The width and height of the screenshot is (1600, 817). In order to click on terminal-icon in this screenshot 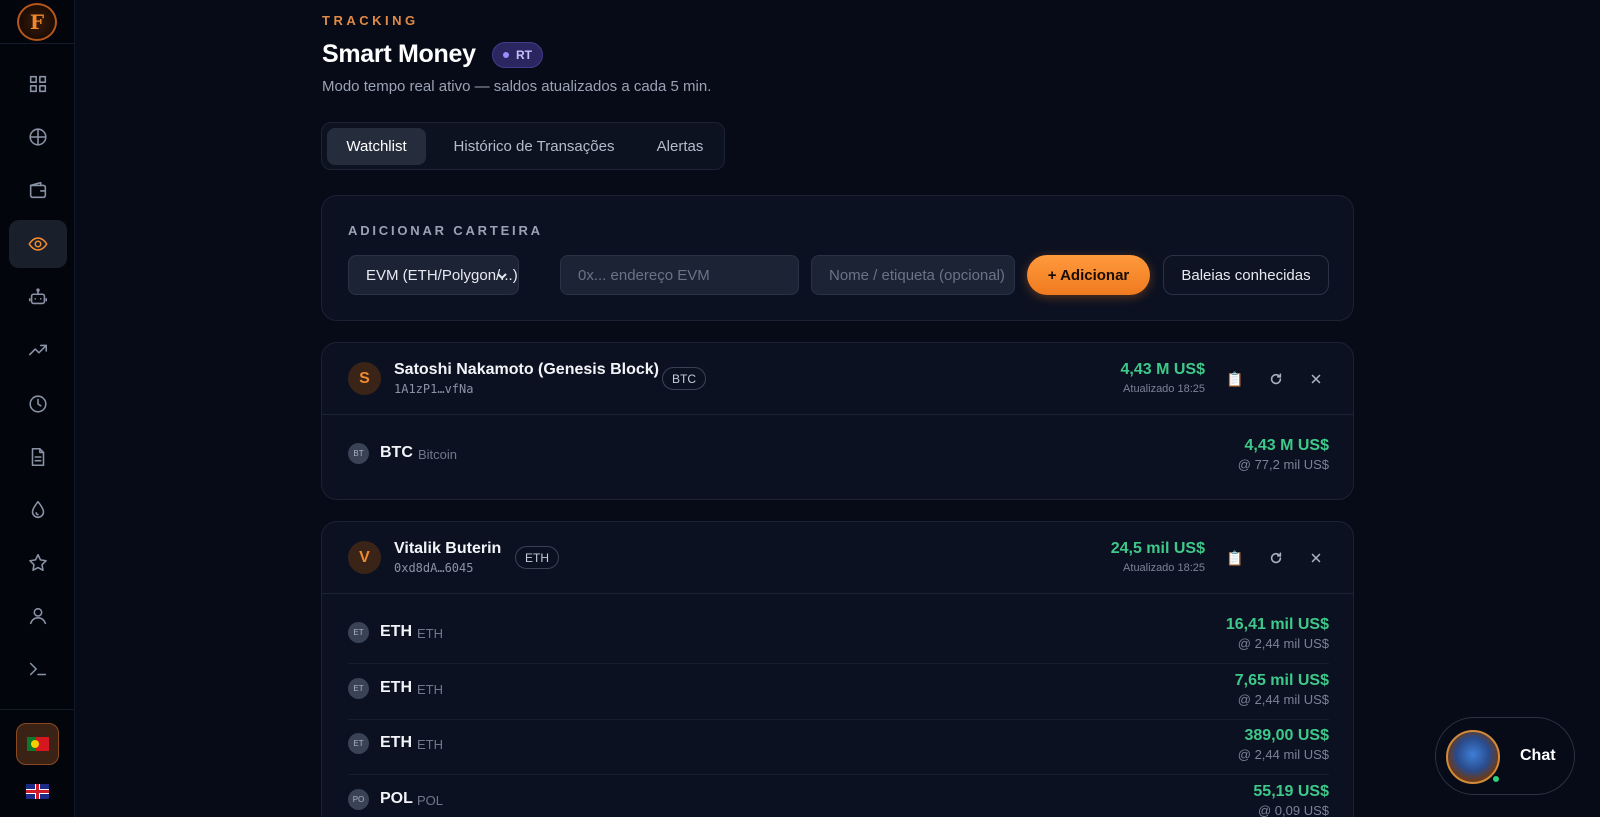, I will do `click(38, 669)`.